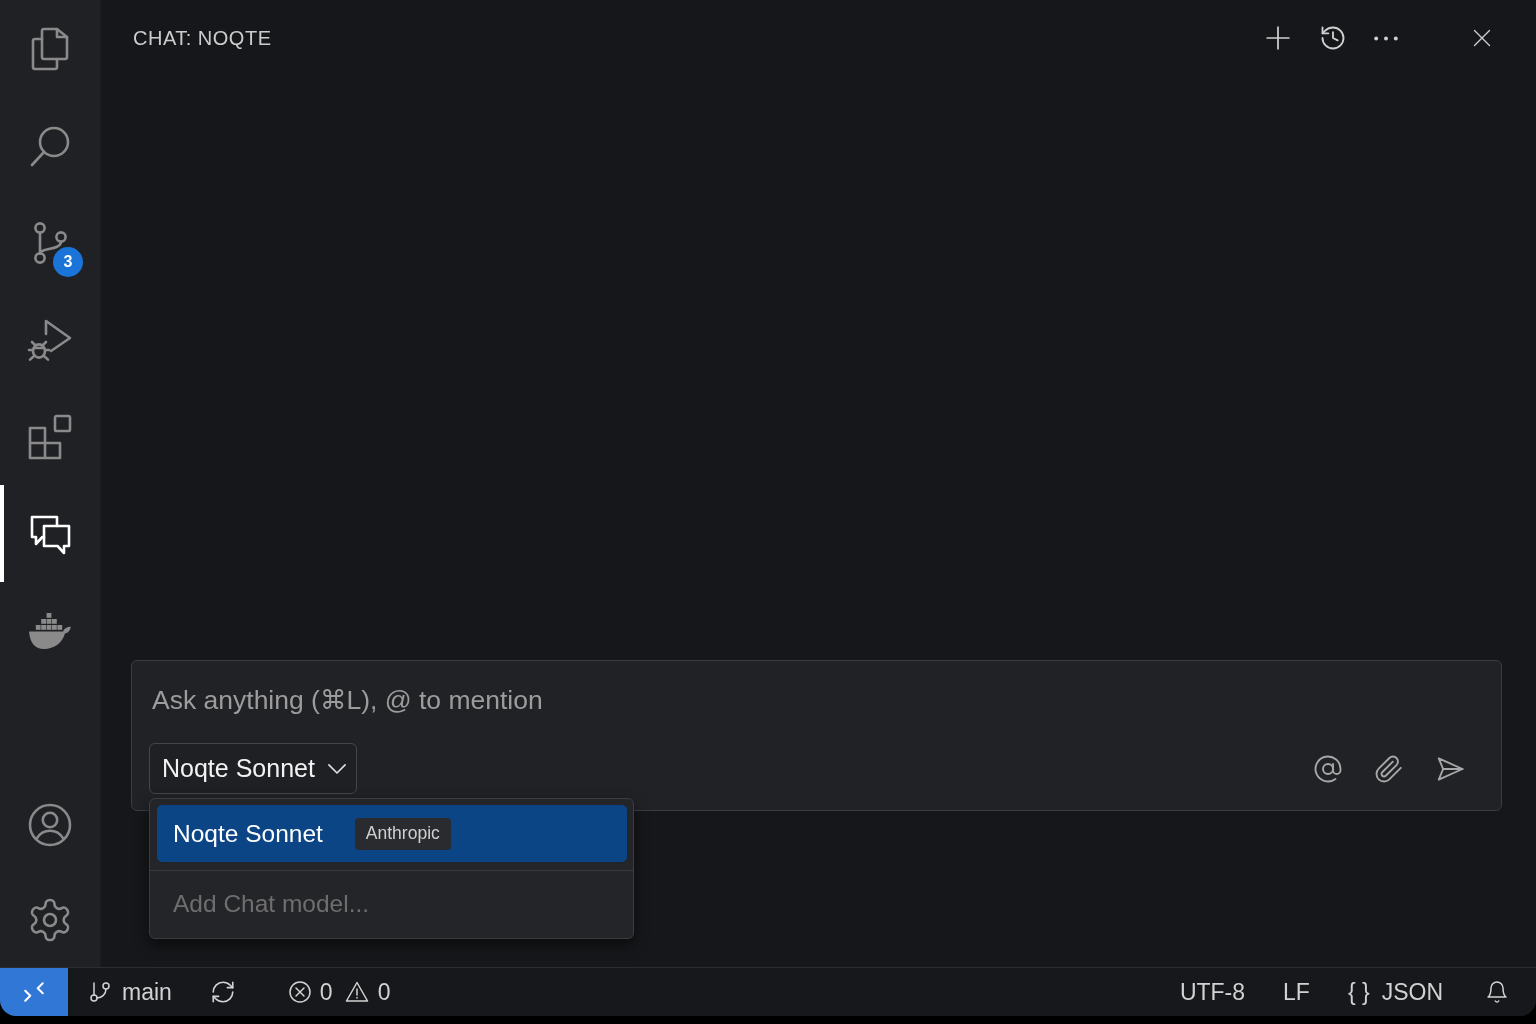  What do you see at coordinates (1497, 992) in the screenshot?
I see `bell-icon` at bounding box center [1497, 992].